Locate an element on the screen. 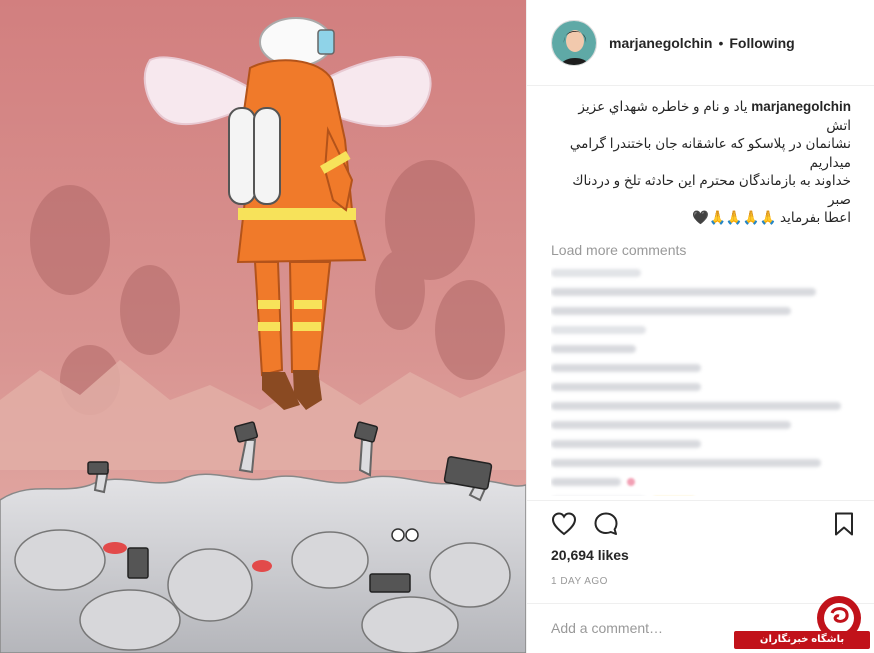 The width and height of the screenshot is (874, 653). profile-photo-icon is located at coordinates (574, 42).